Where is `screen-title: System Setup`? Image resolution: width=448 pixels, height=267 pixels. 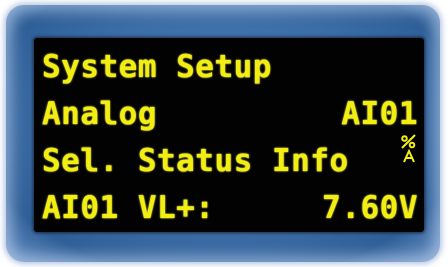 screen-title: System Setup is located at coordinates (157, 67).